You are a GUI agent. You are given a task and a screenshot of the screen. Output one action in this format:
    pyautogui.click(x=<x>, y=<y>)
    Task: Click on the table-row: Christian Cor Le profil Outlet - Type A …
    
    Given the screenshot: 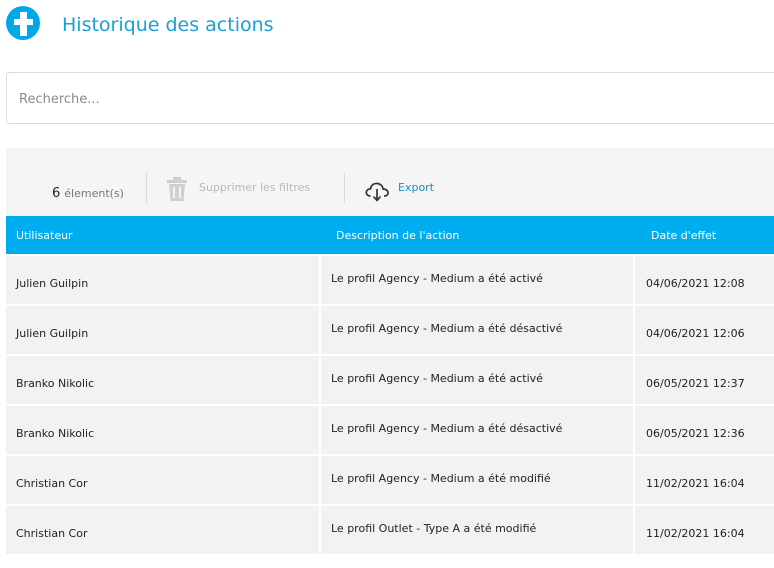 What is the action you would take?
    pyautogui.click(x=390, y=530)
    